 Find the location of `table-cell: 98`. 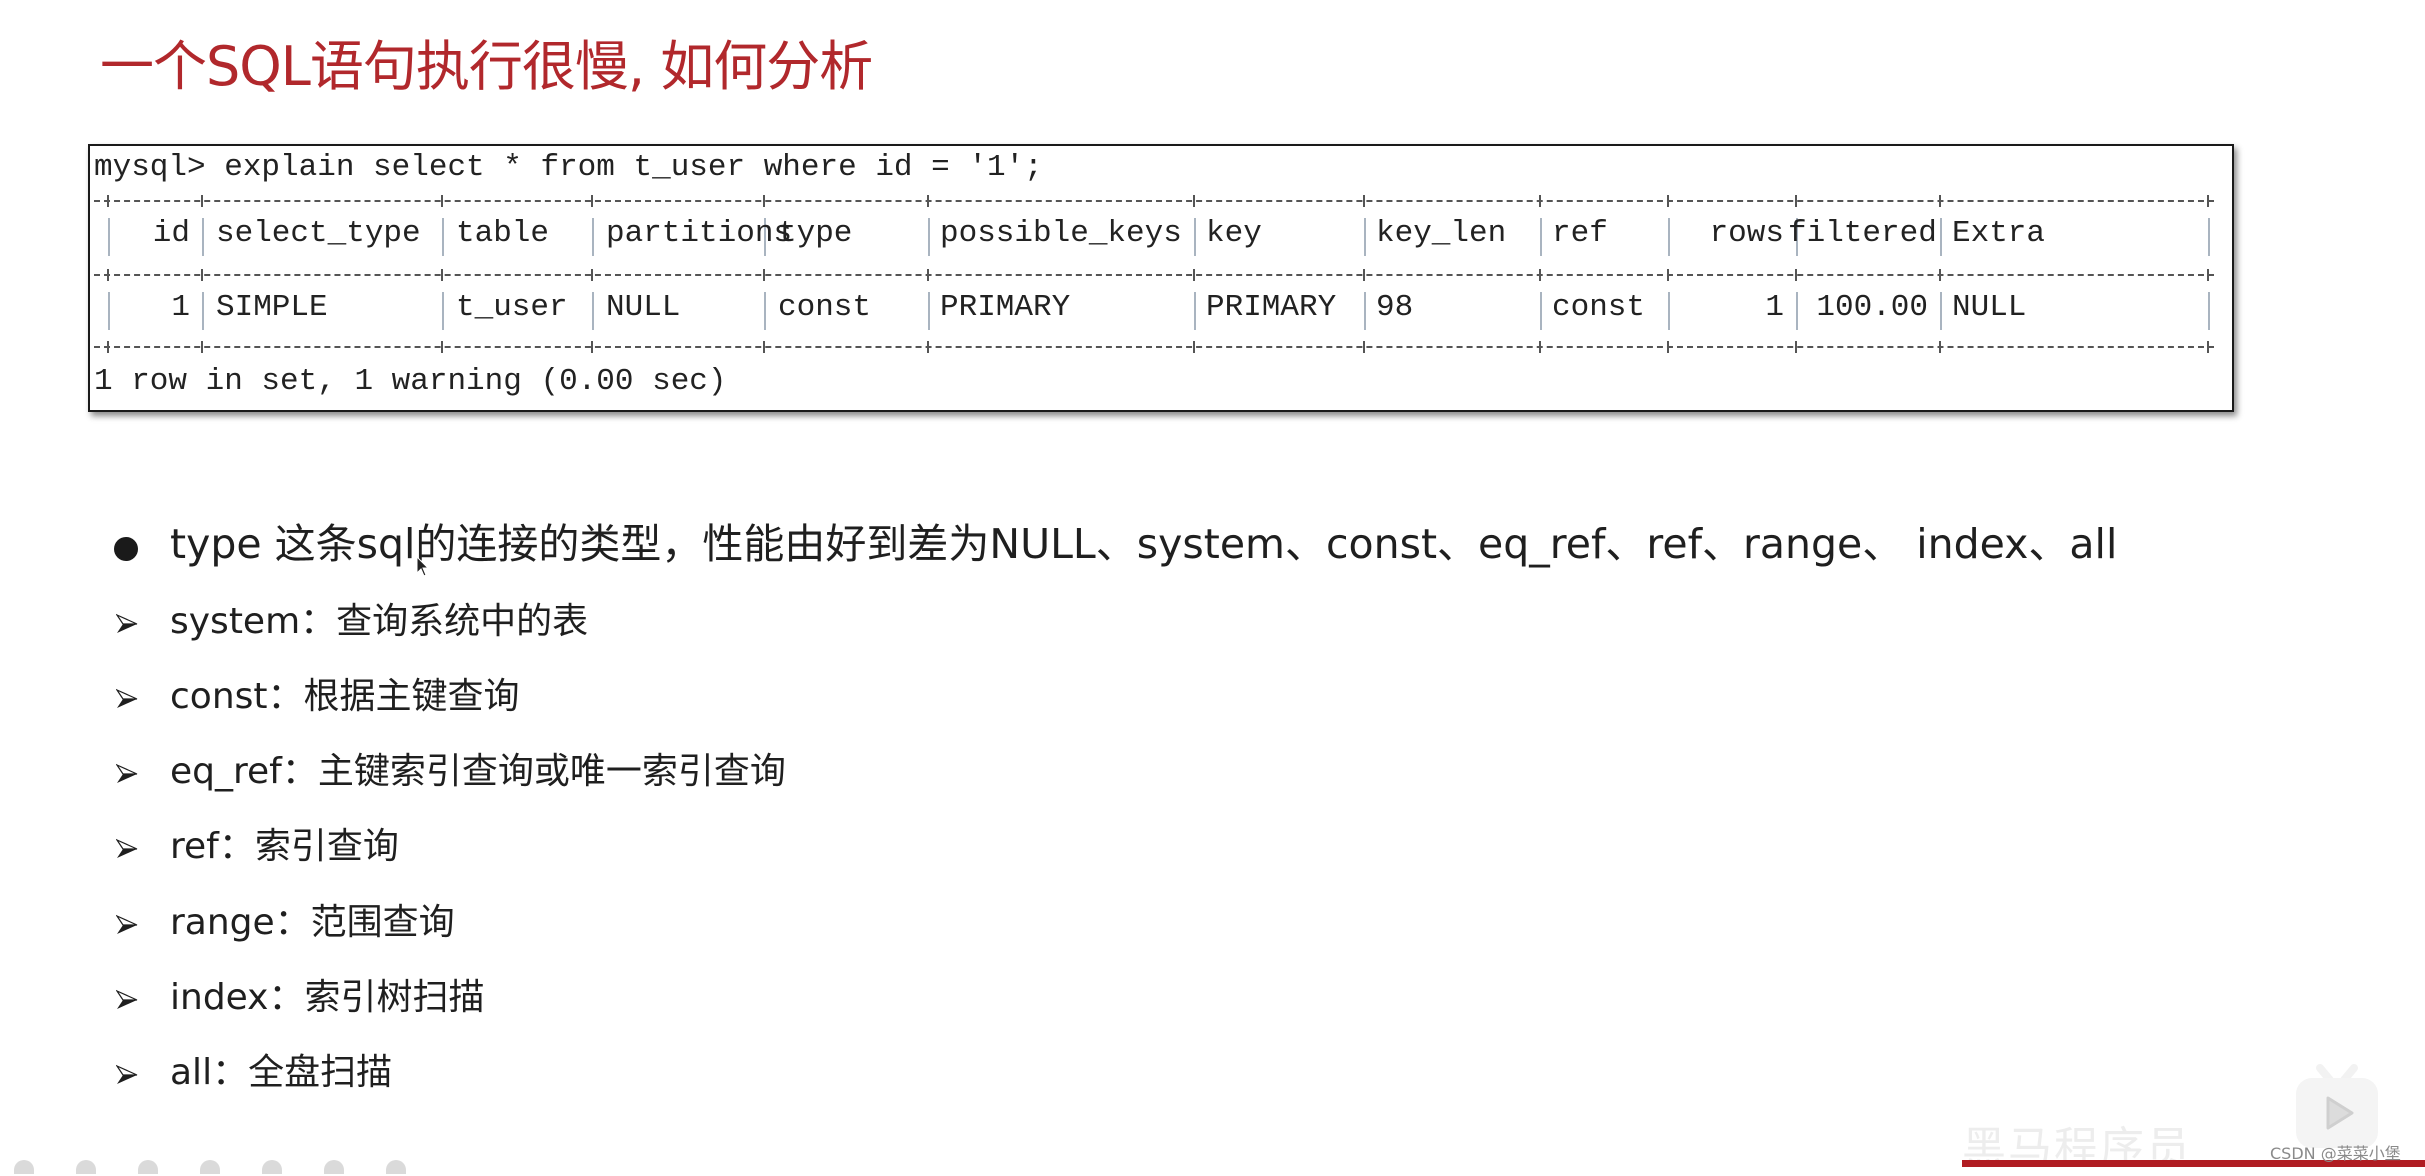

table-cell: 98 is located at coordinates (1395, 307).